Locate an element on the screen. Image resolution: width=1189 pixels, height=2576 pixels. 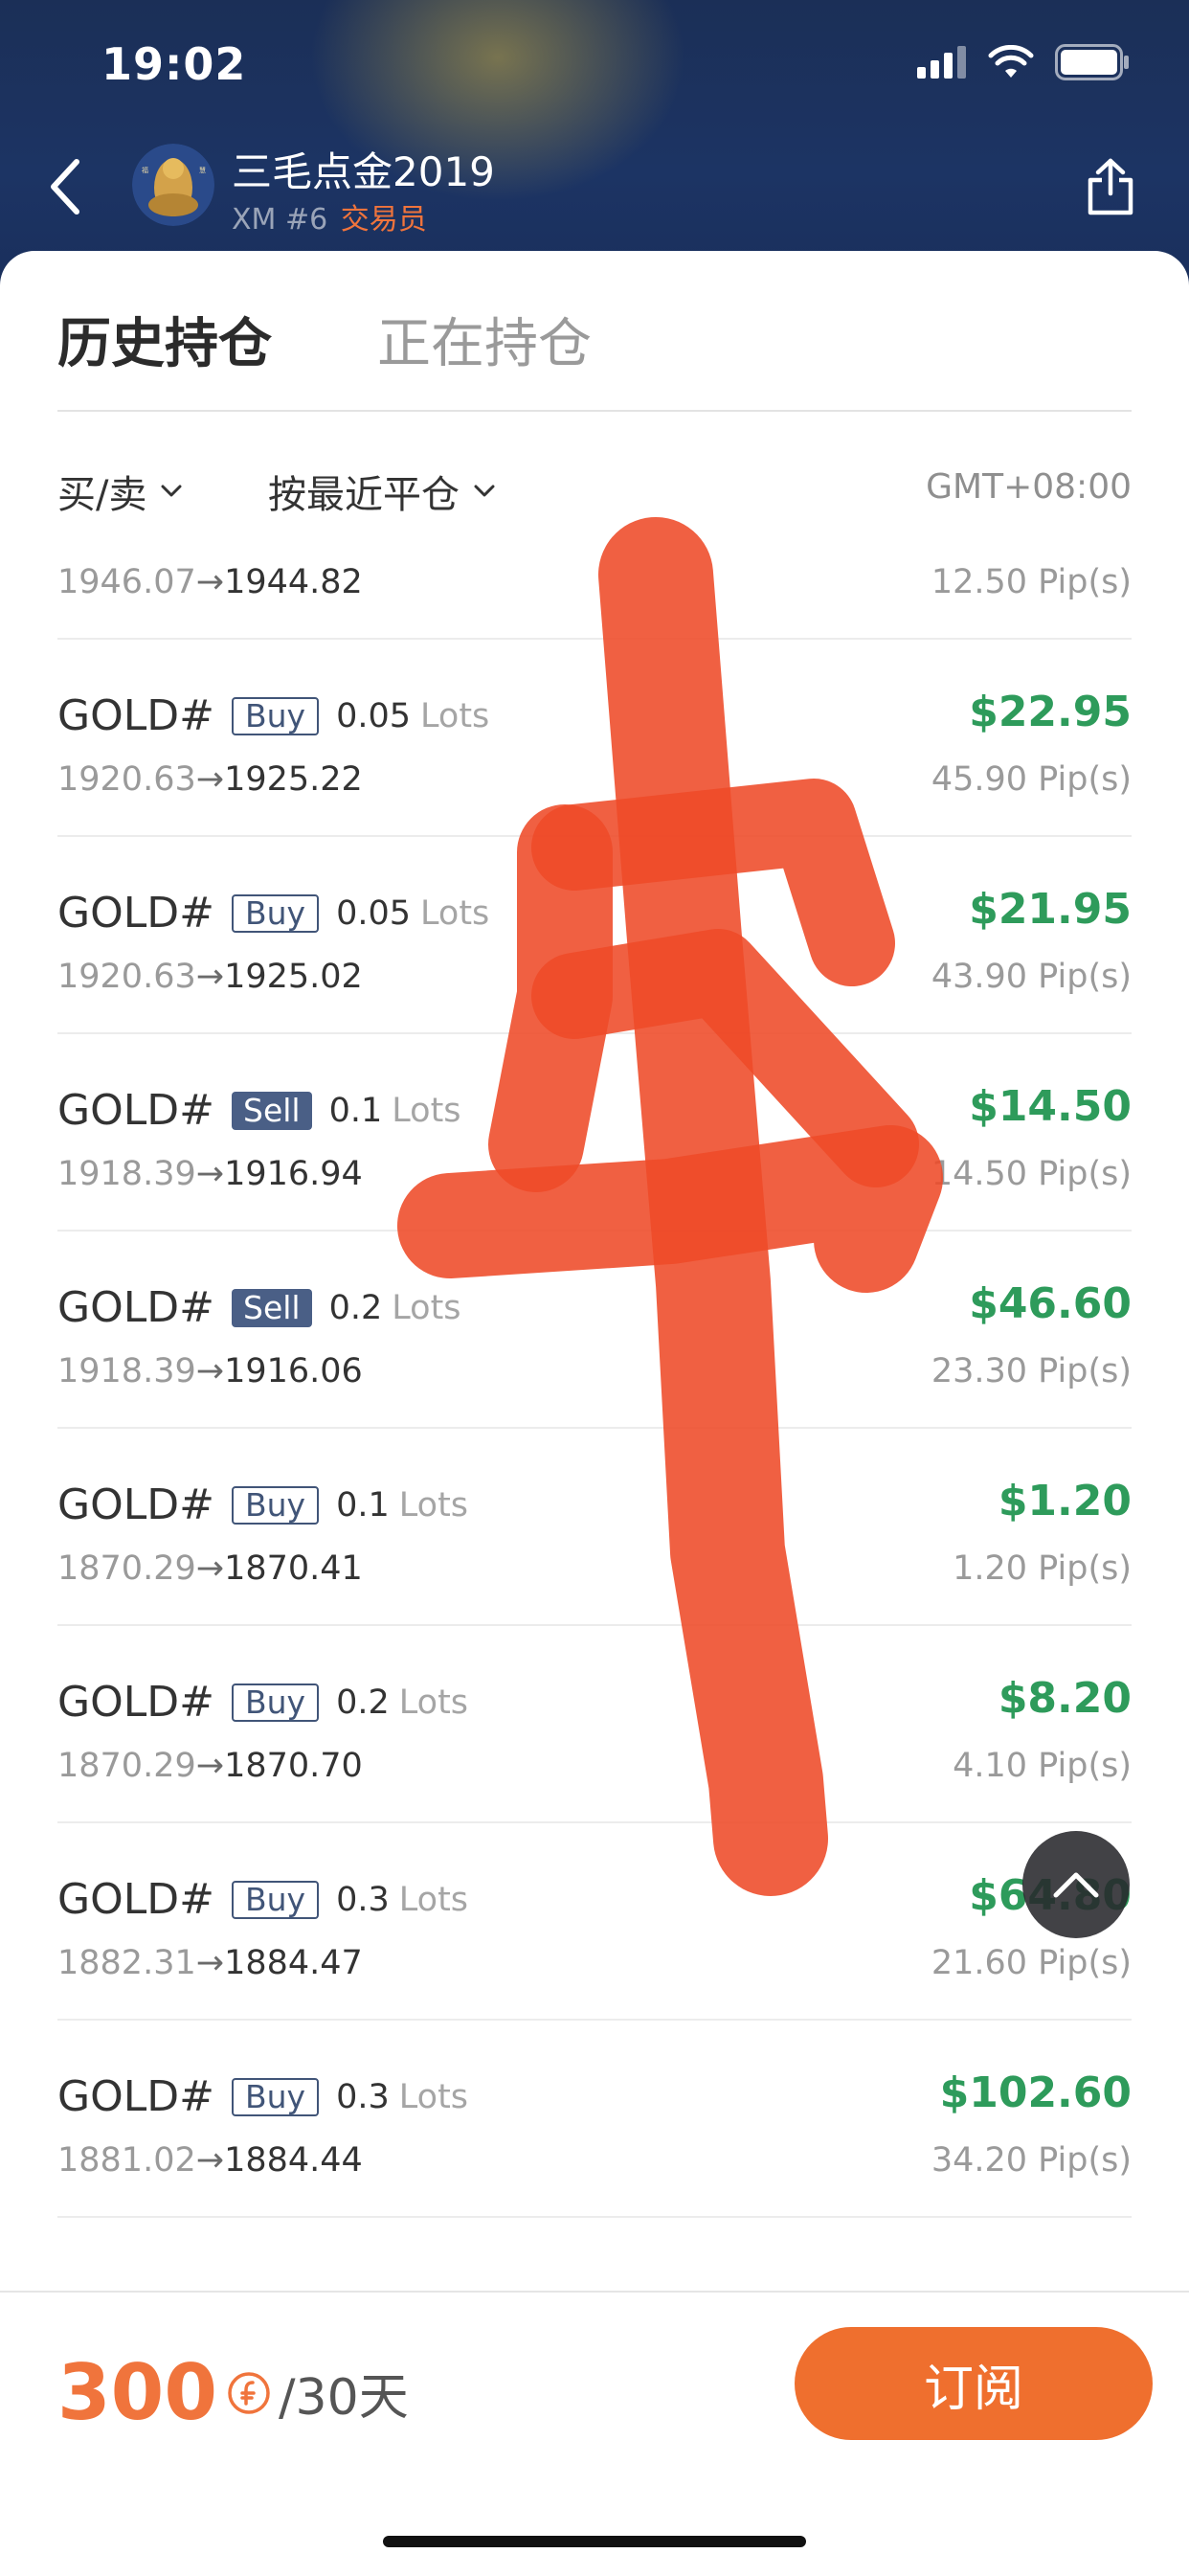
trade-pips: 23.30 Pip(s) is located at coordinates (1031, 1371).